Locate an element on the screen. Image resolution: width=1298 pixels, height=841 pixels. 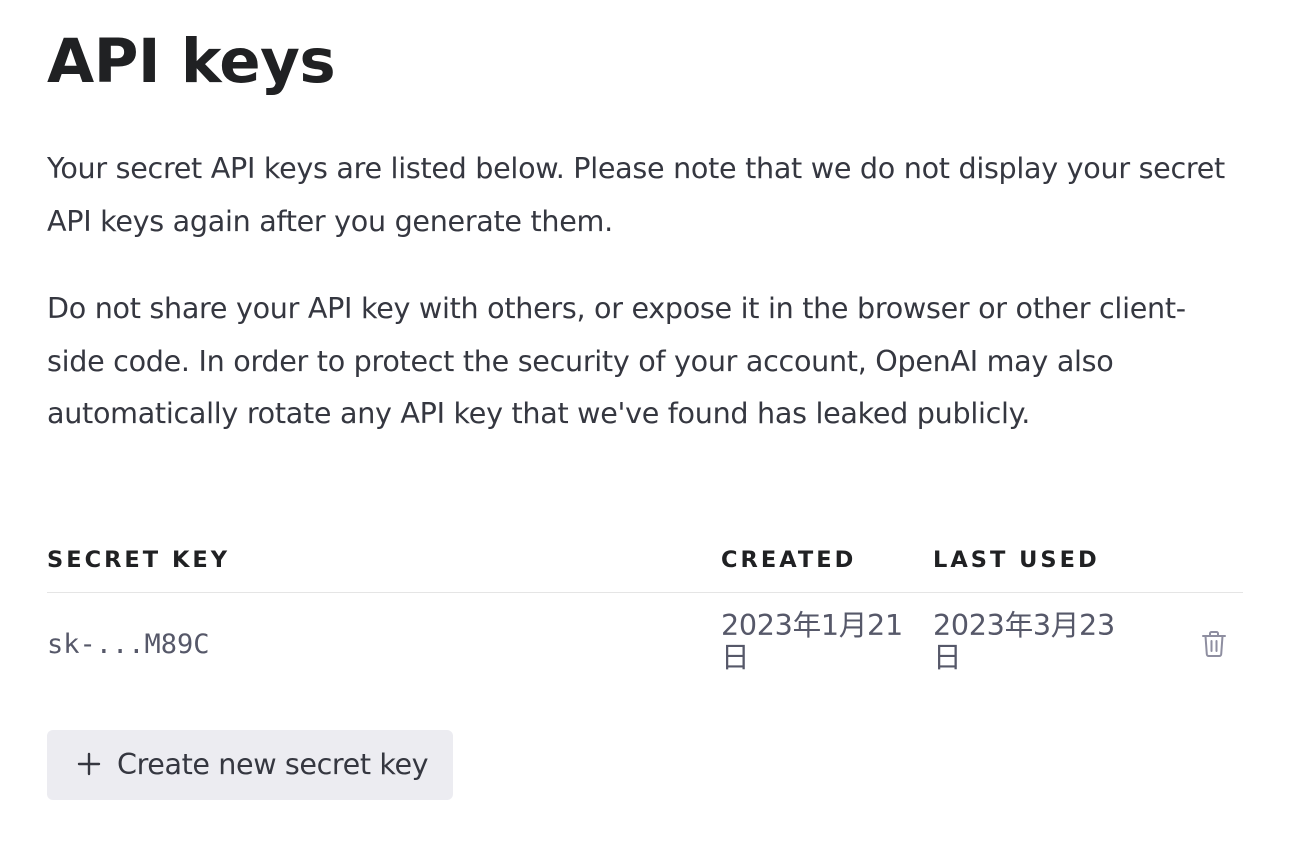
column-header-created: CREATED is located at coordinates (789, 560).